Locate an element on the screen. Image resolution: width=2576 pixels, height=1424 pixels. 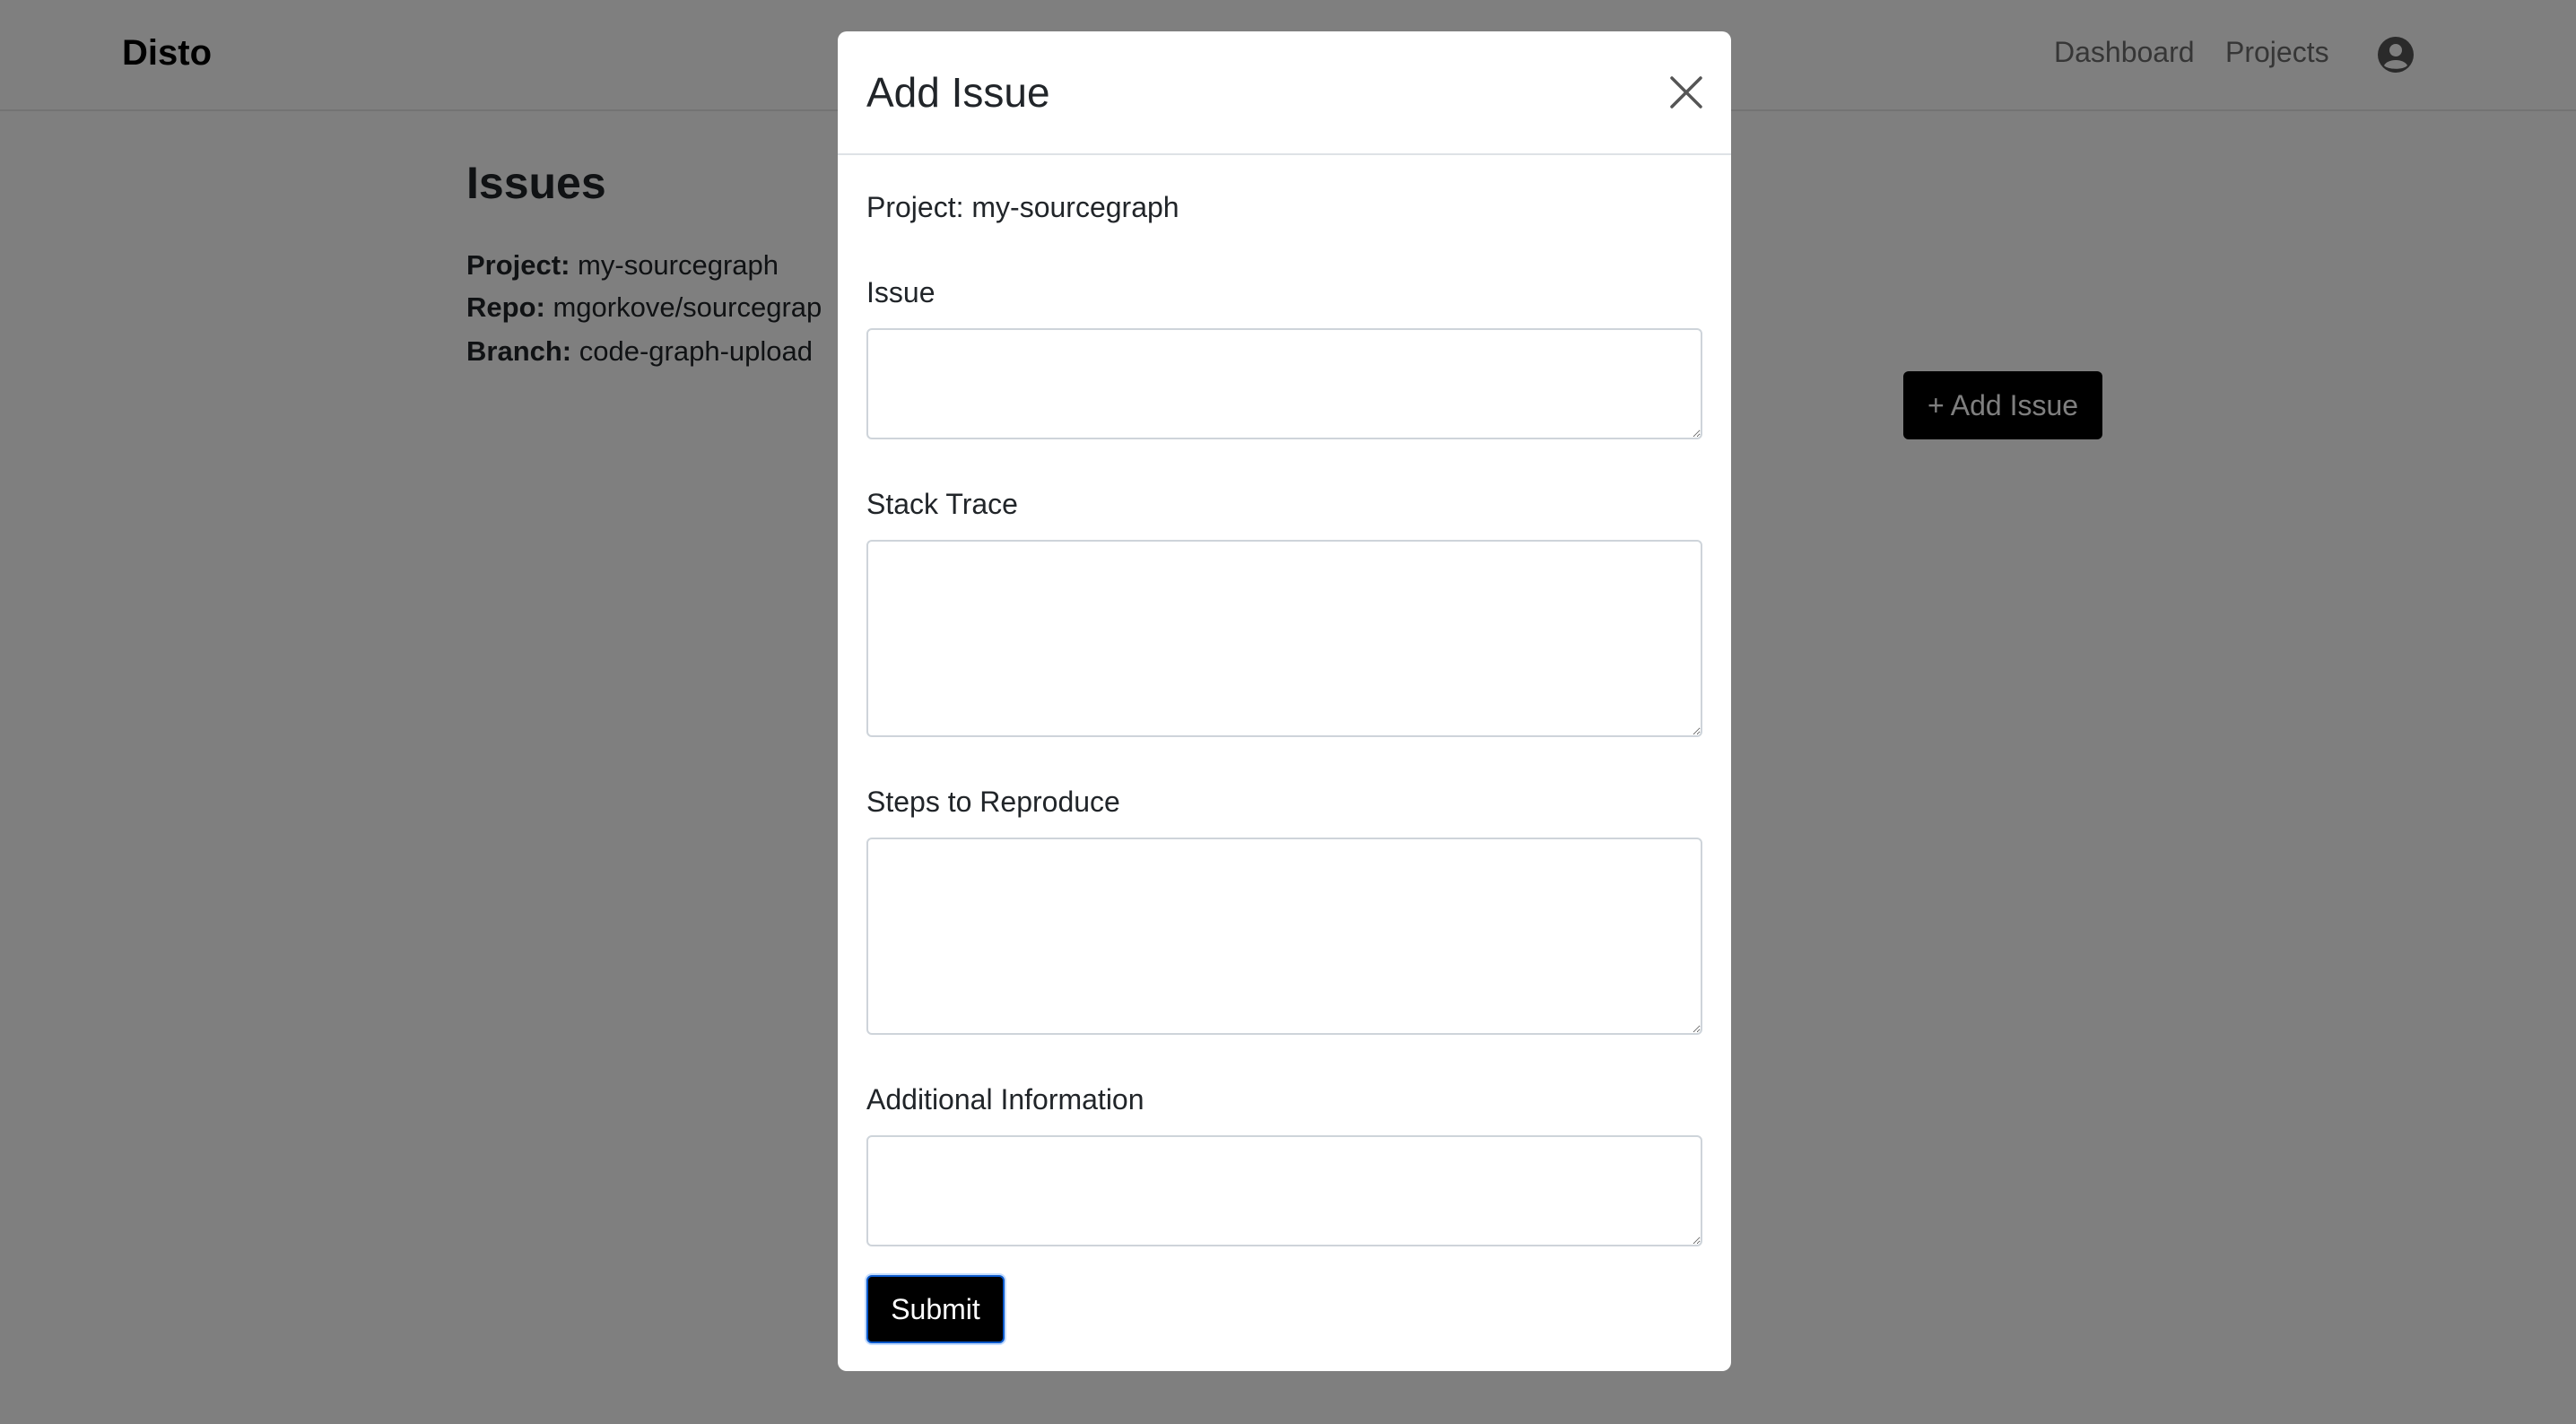
modal-title: Add Issue is located at coordinates (958, 92).